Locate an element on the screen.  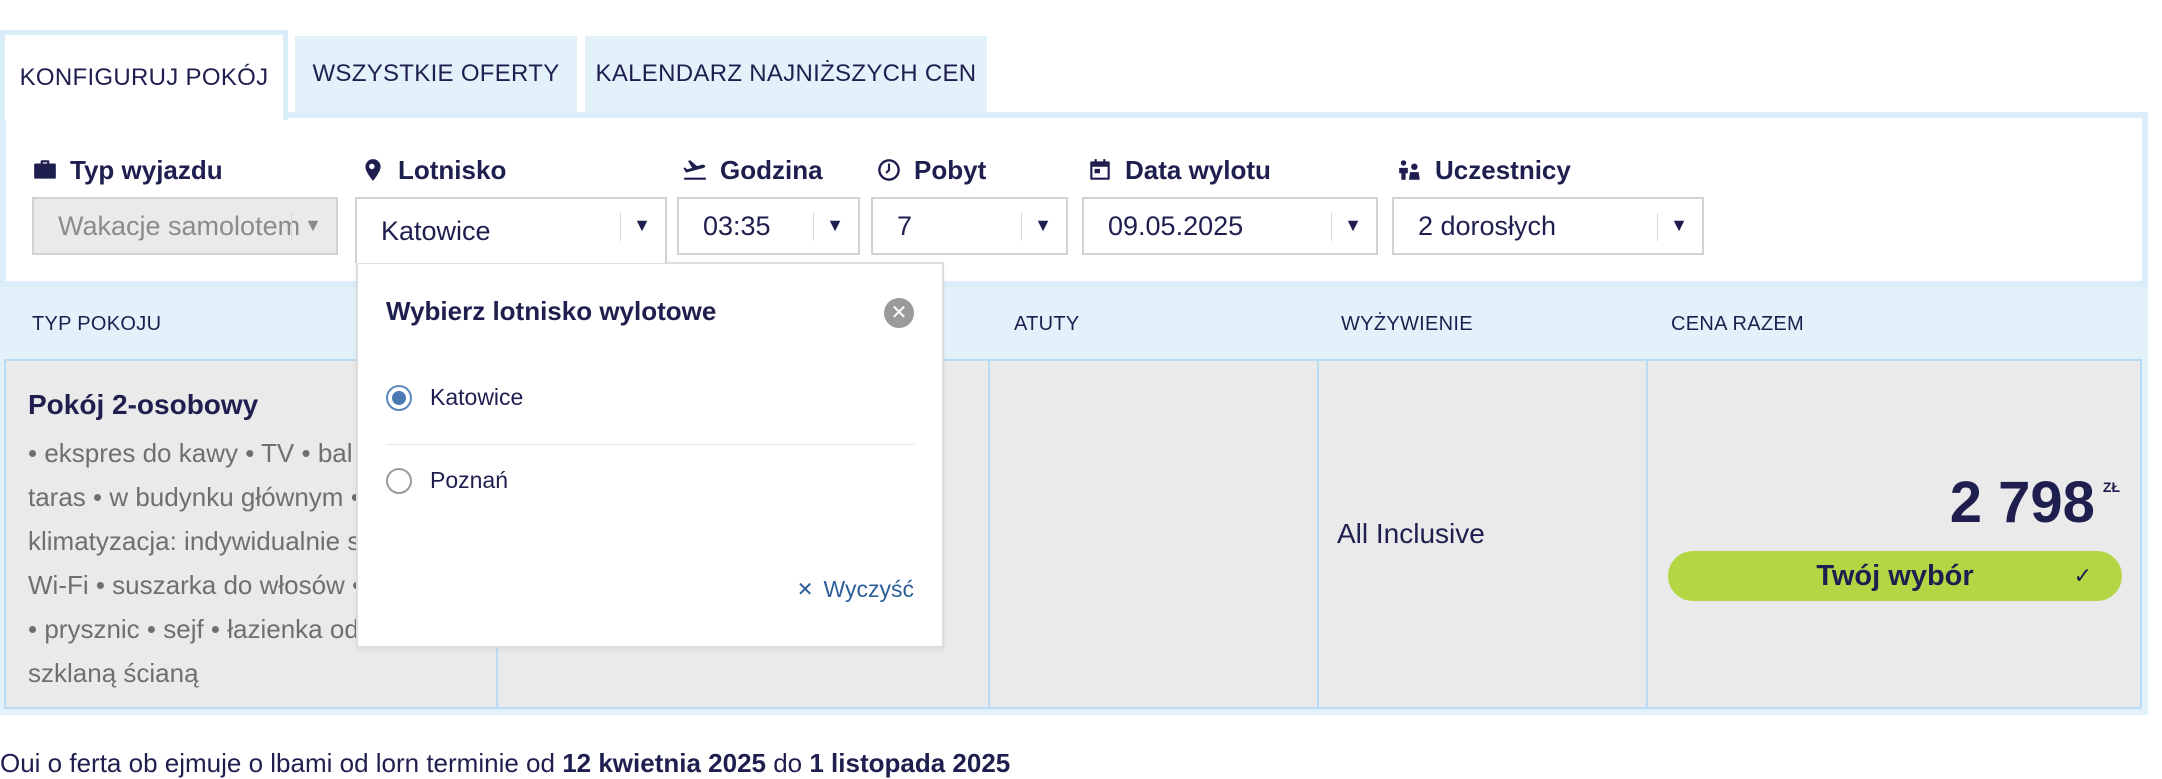
airport-option-katowice: Katowice is located at coordinates (454, 397).